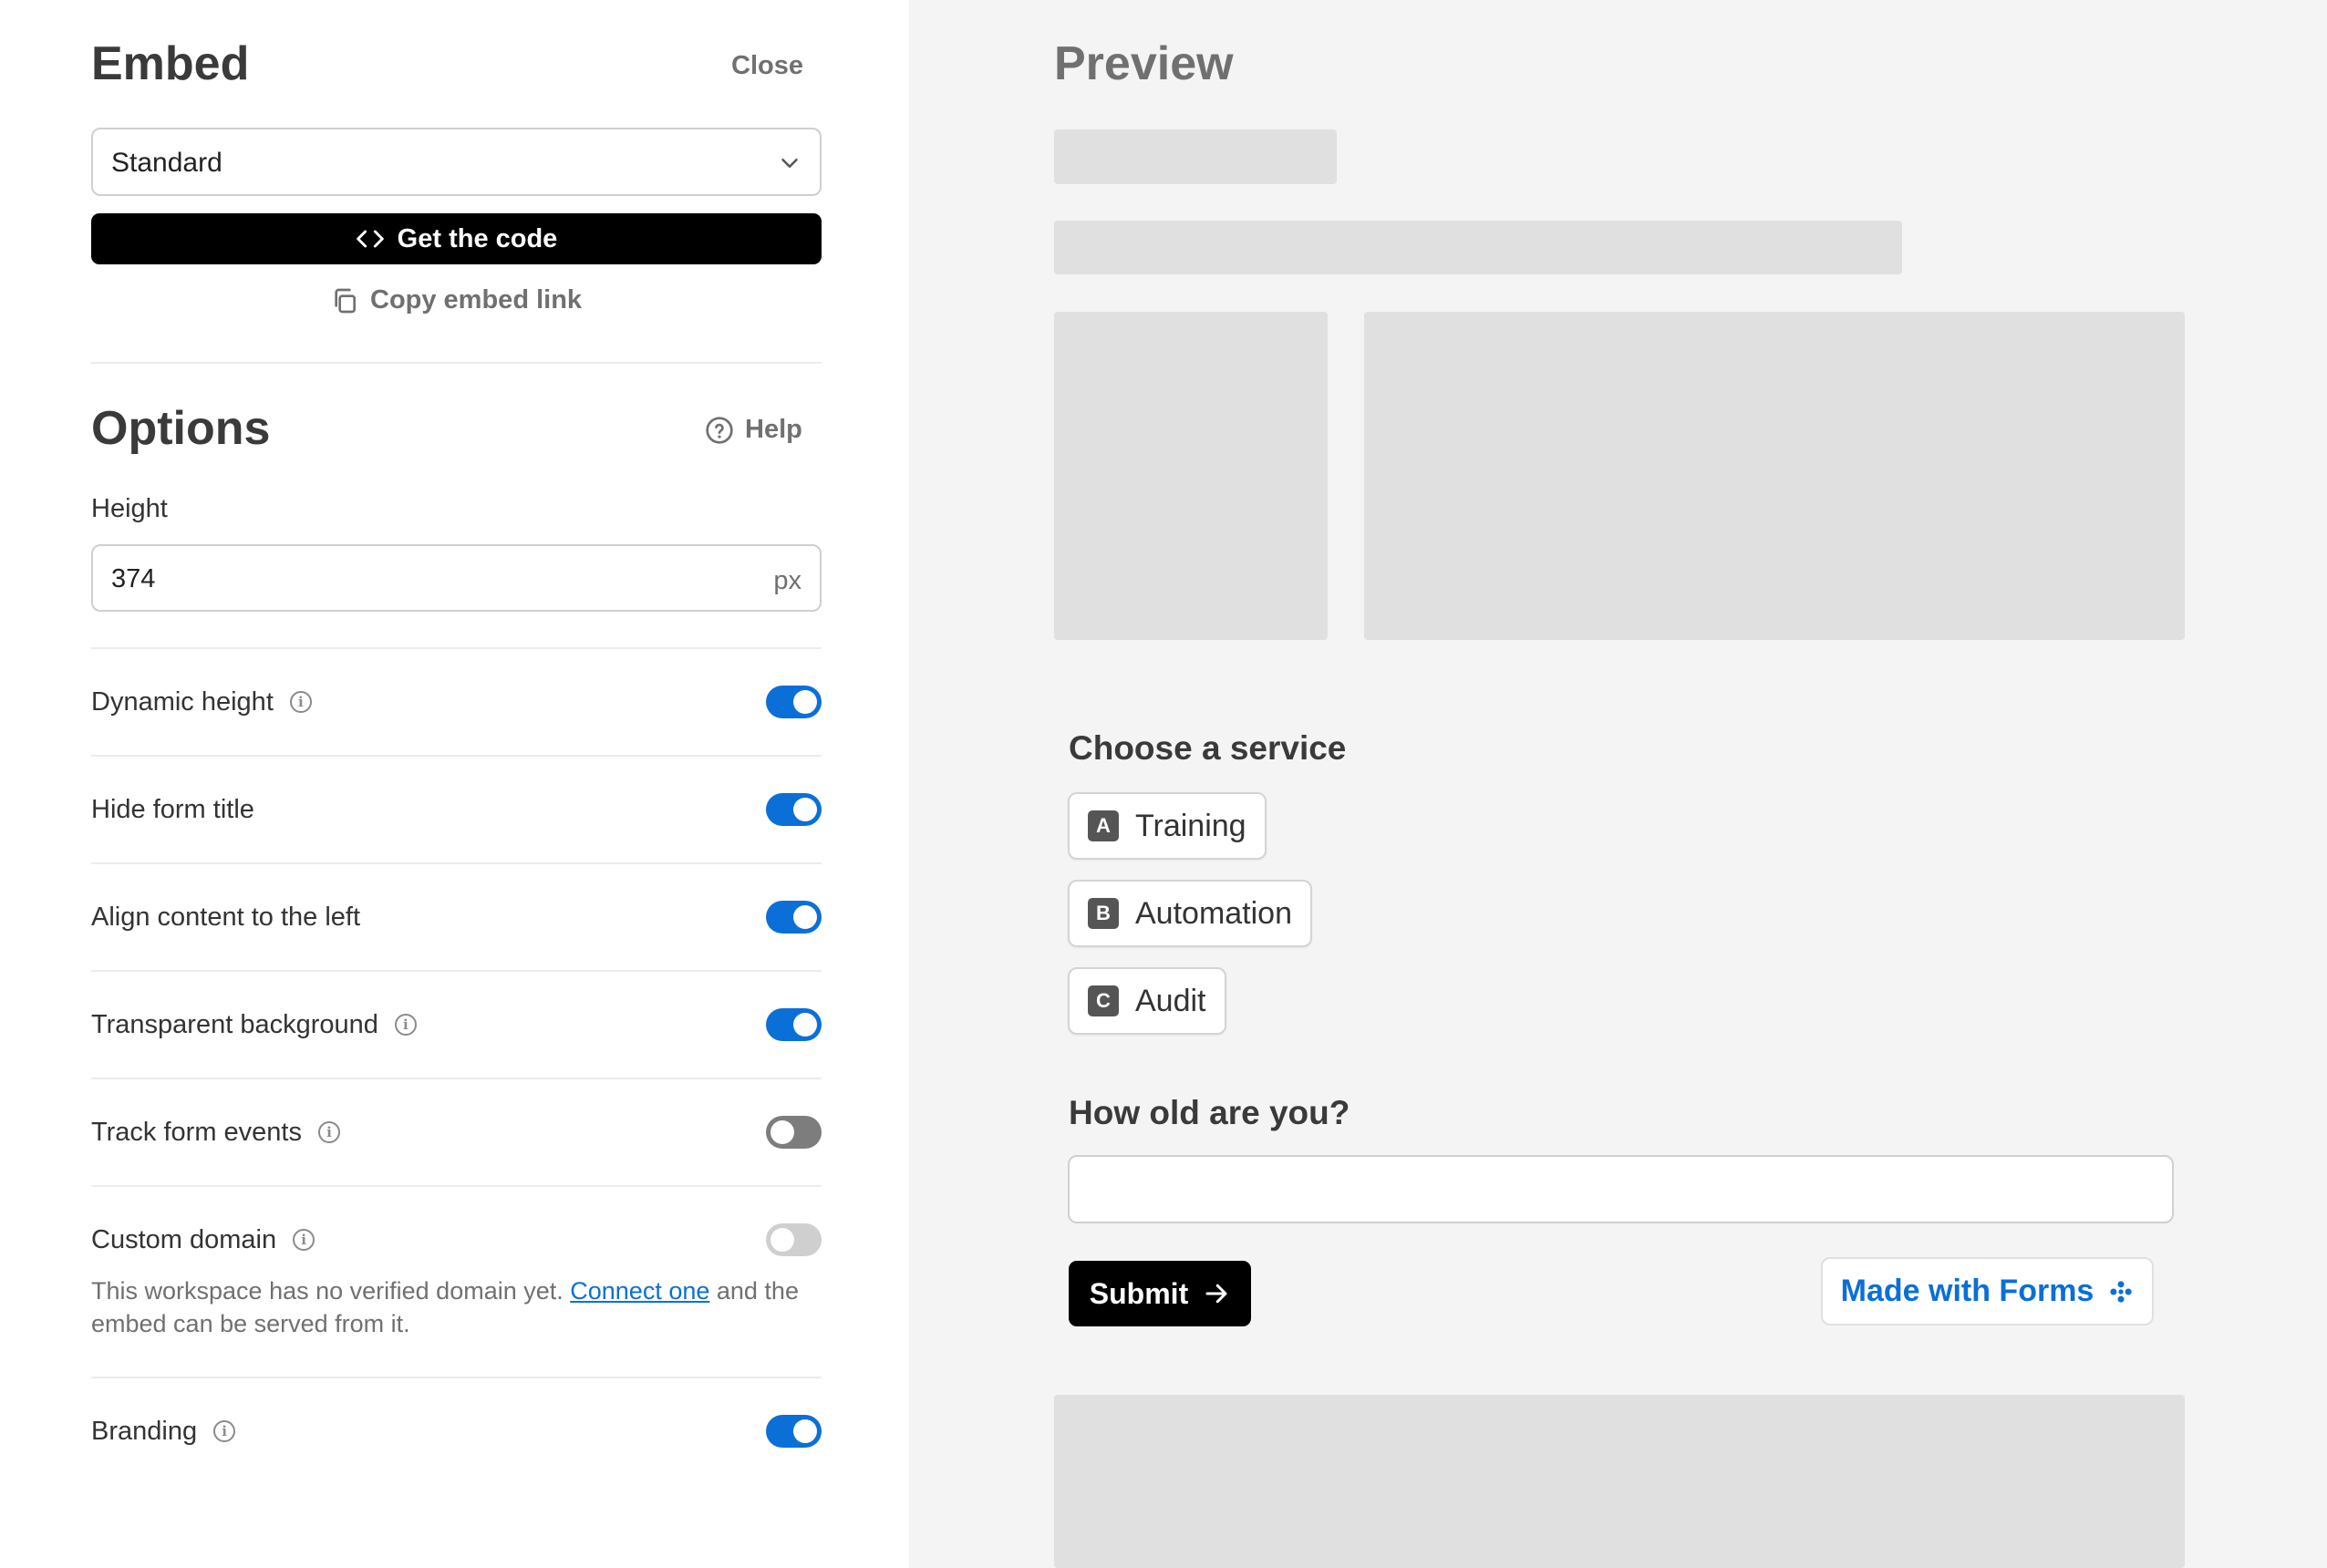 The width and height of the screenshot is (2327, 1568). What do you see at coordinates (1170, 1000) in the screenshot?
I see `choice-label: Audit` at bounding box center [1170, 1000].